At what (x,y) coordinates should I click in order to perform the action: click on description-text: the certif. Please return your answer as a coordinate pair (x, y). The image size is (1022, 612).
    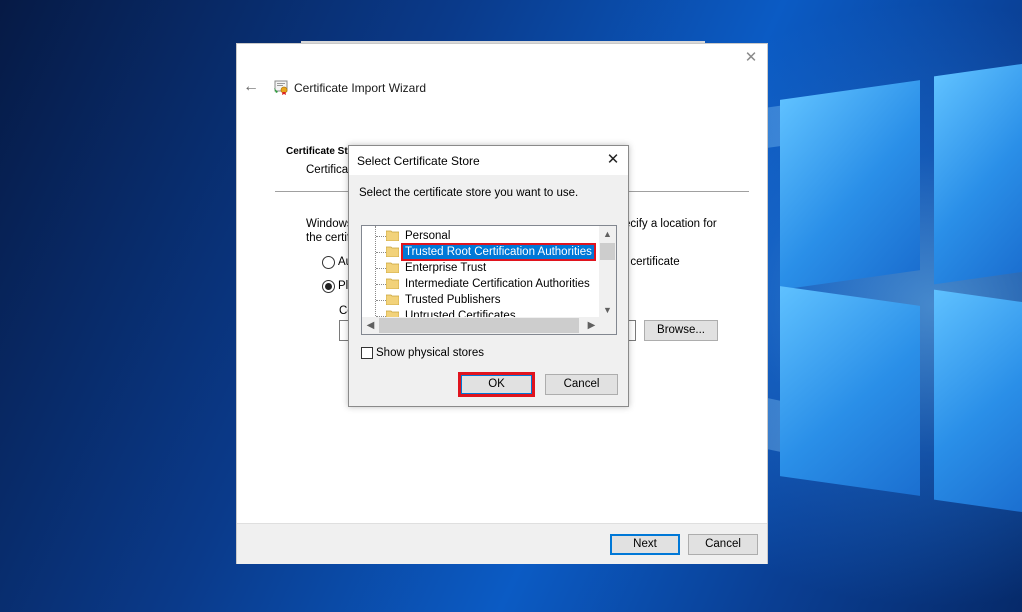
    Looking at the image, I should click on (328, 238).